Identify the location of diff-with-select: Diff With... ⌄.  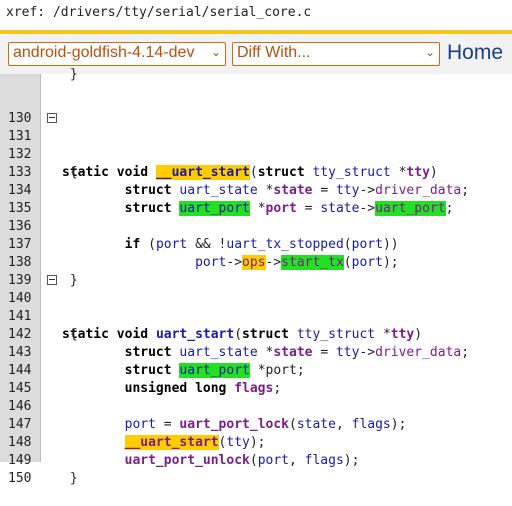
(336, 54).